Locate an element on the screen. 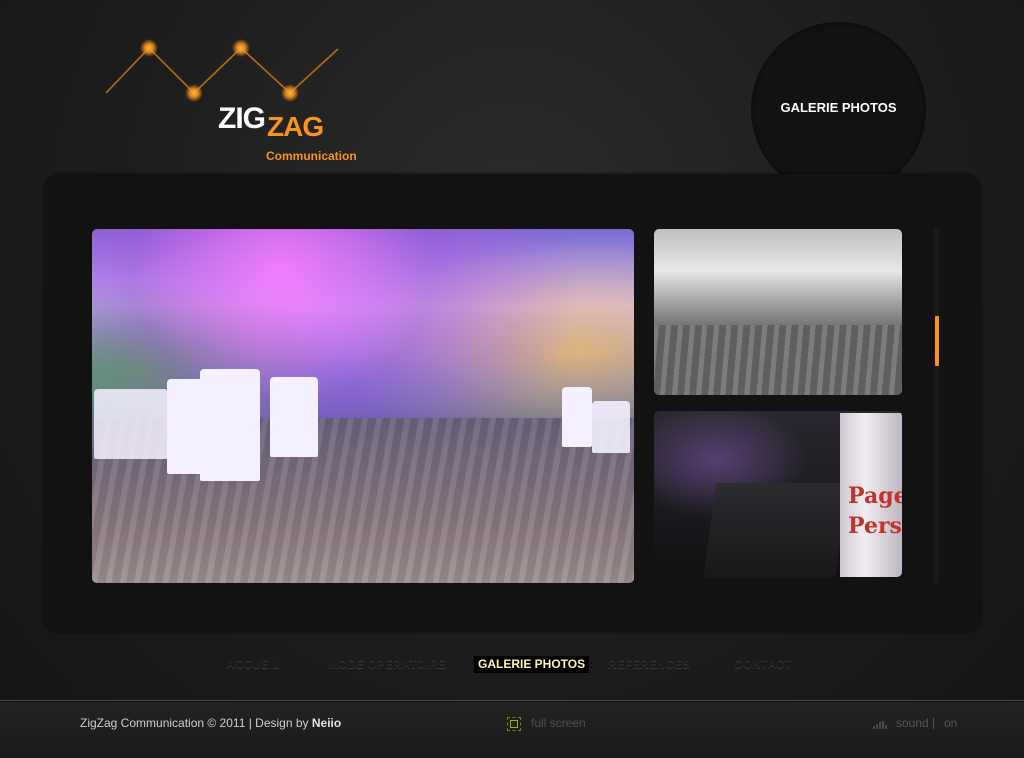 The width and height of the screenshot is (1024, 758). fullscreen-icon is located at coordinates (514, 724).